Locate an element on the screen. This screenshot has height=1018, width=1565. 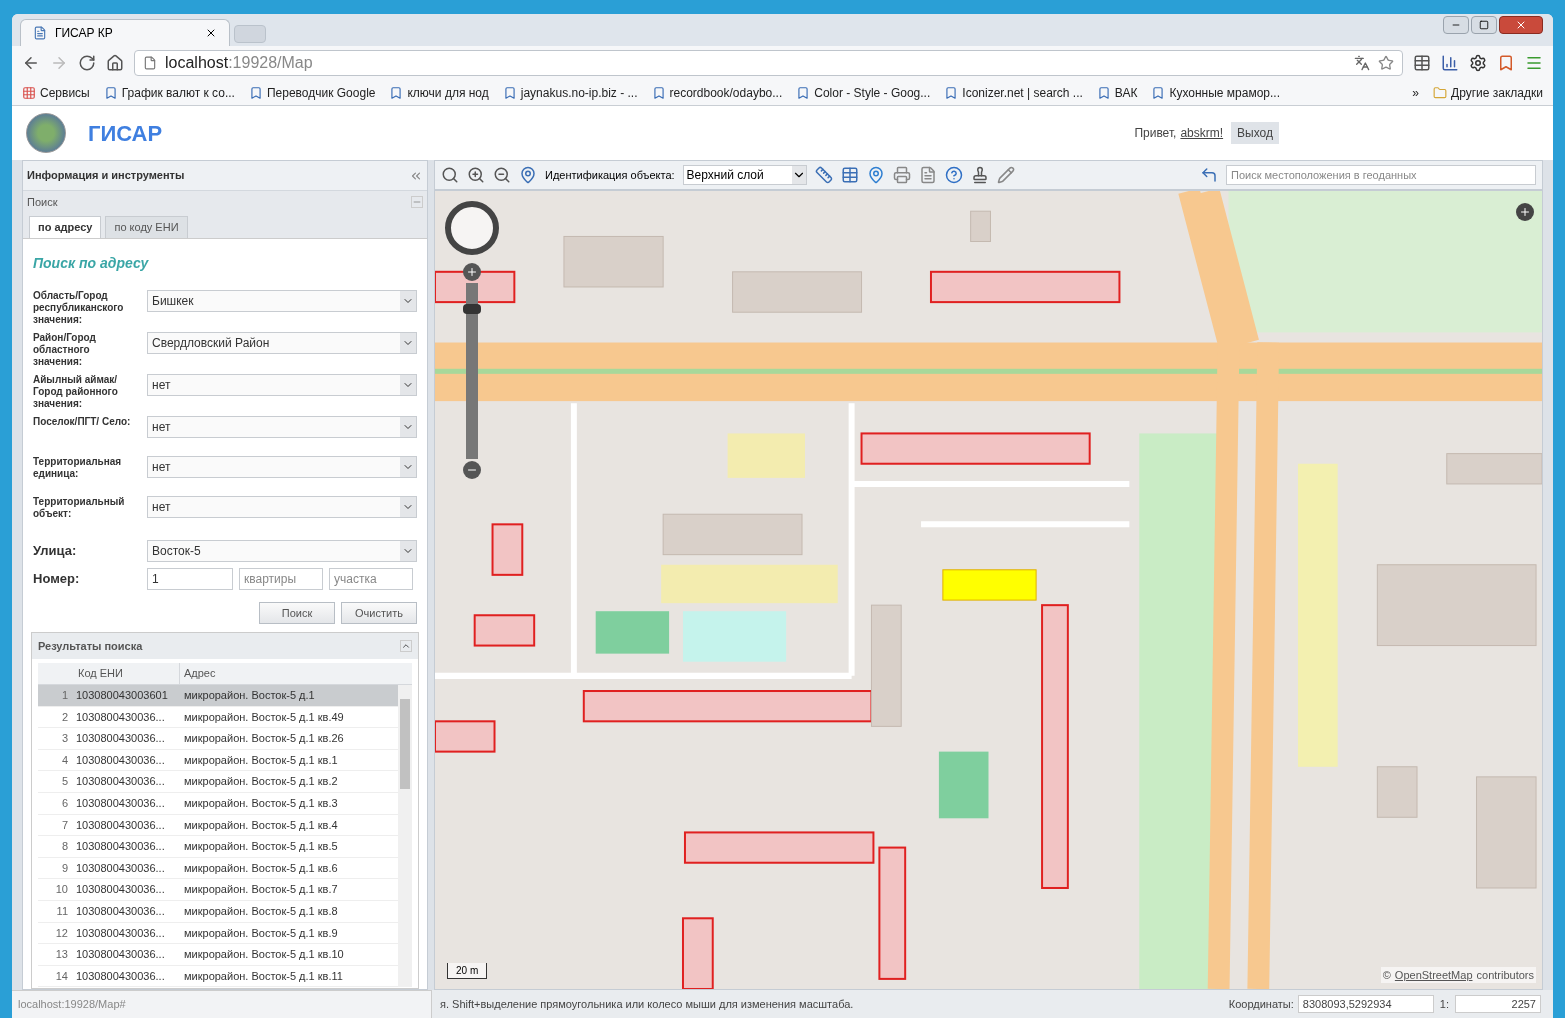
bookmark-item: Переводчик Google is located at coordinates (312, 92).